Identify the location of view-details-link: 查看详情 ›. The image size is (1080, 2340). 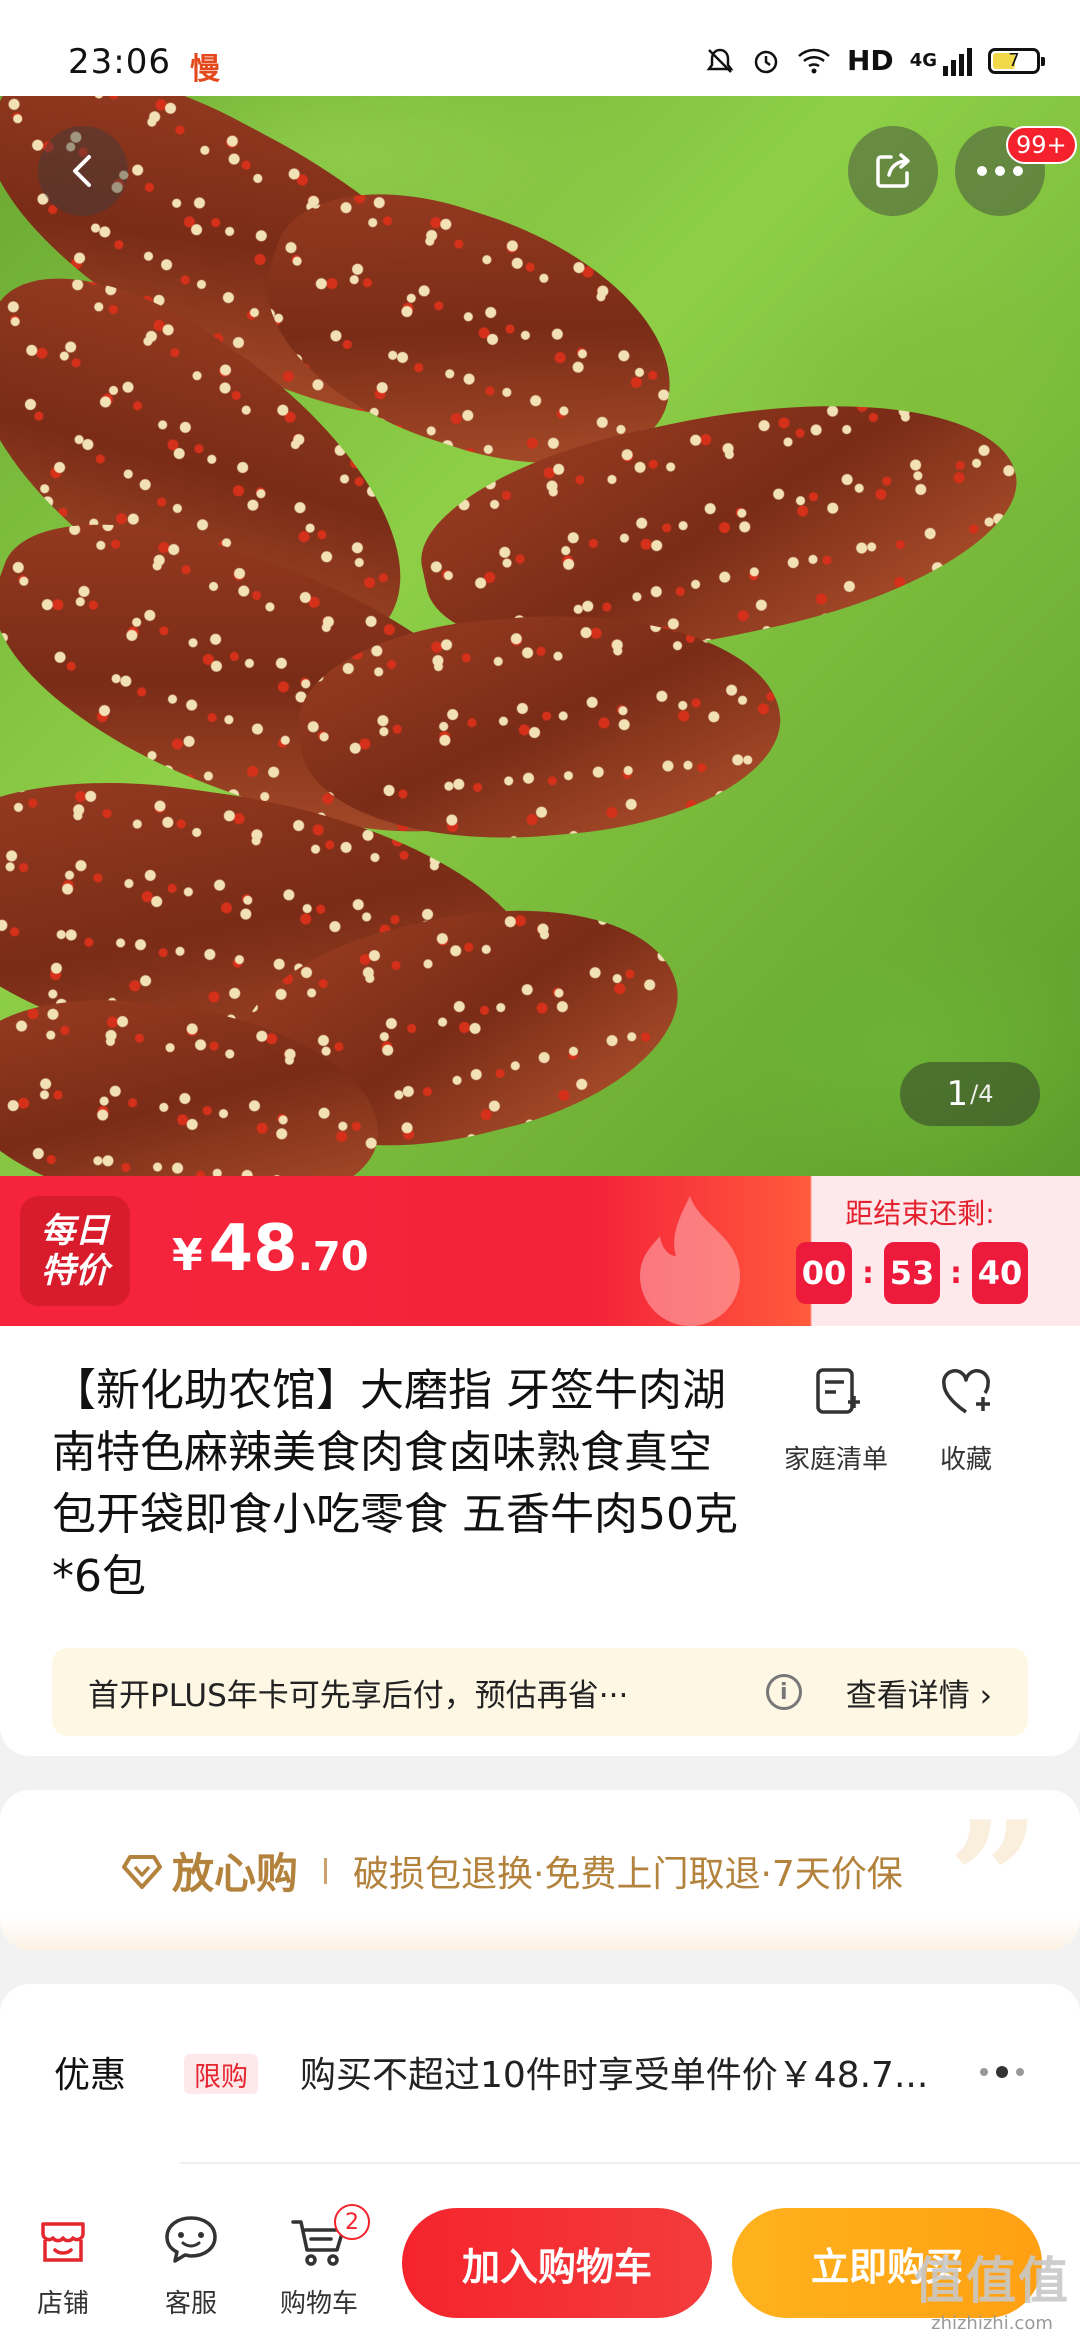
(919, 1692).